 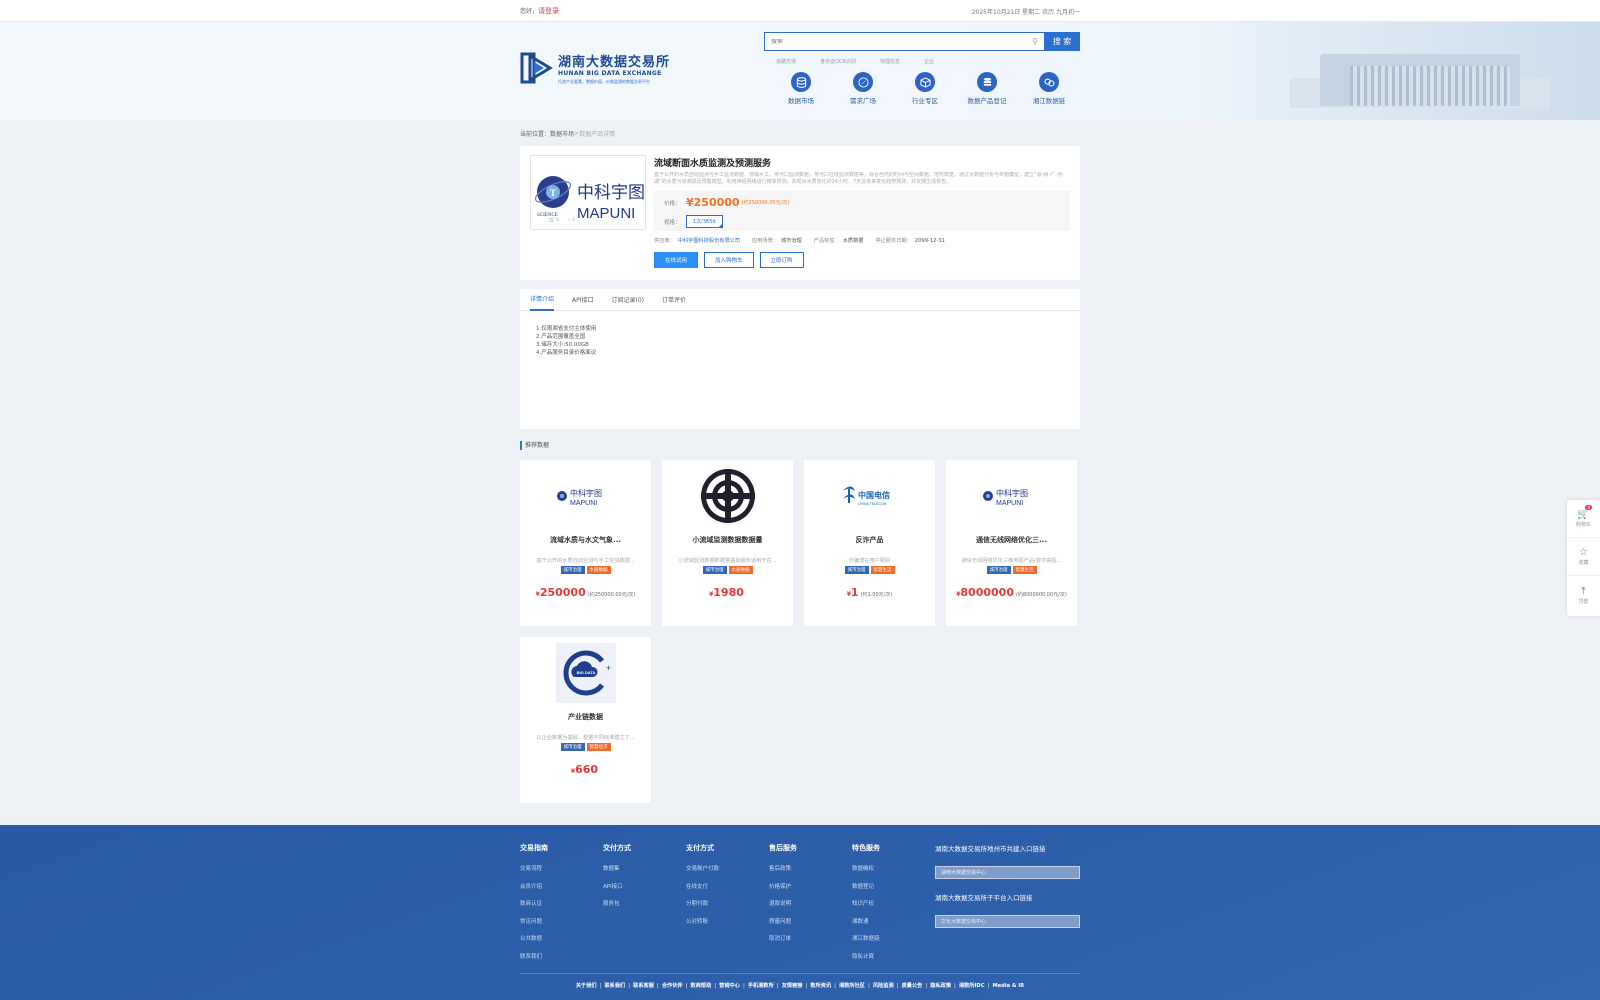 What do you see at coordinates (628, 300) in the screenshot?
I see `tab-subscriptions: 订阅记录(0)` at bounding box center [628, 300].